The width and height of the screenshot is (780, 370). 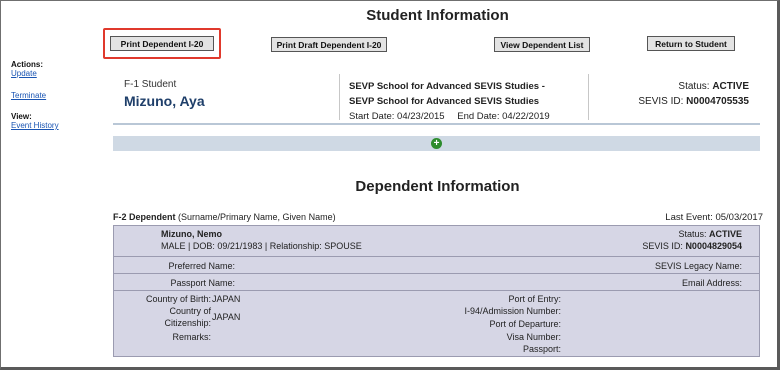 I want to click on port-of-entry-label: Port of Entry:, so click(x=534, y=299).